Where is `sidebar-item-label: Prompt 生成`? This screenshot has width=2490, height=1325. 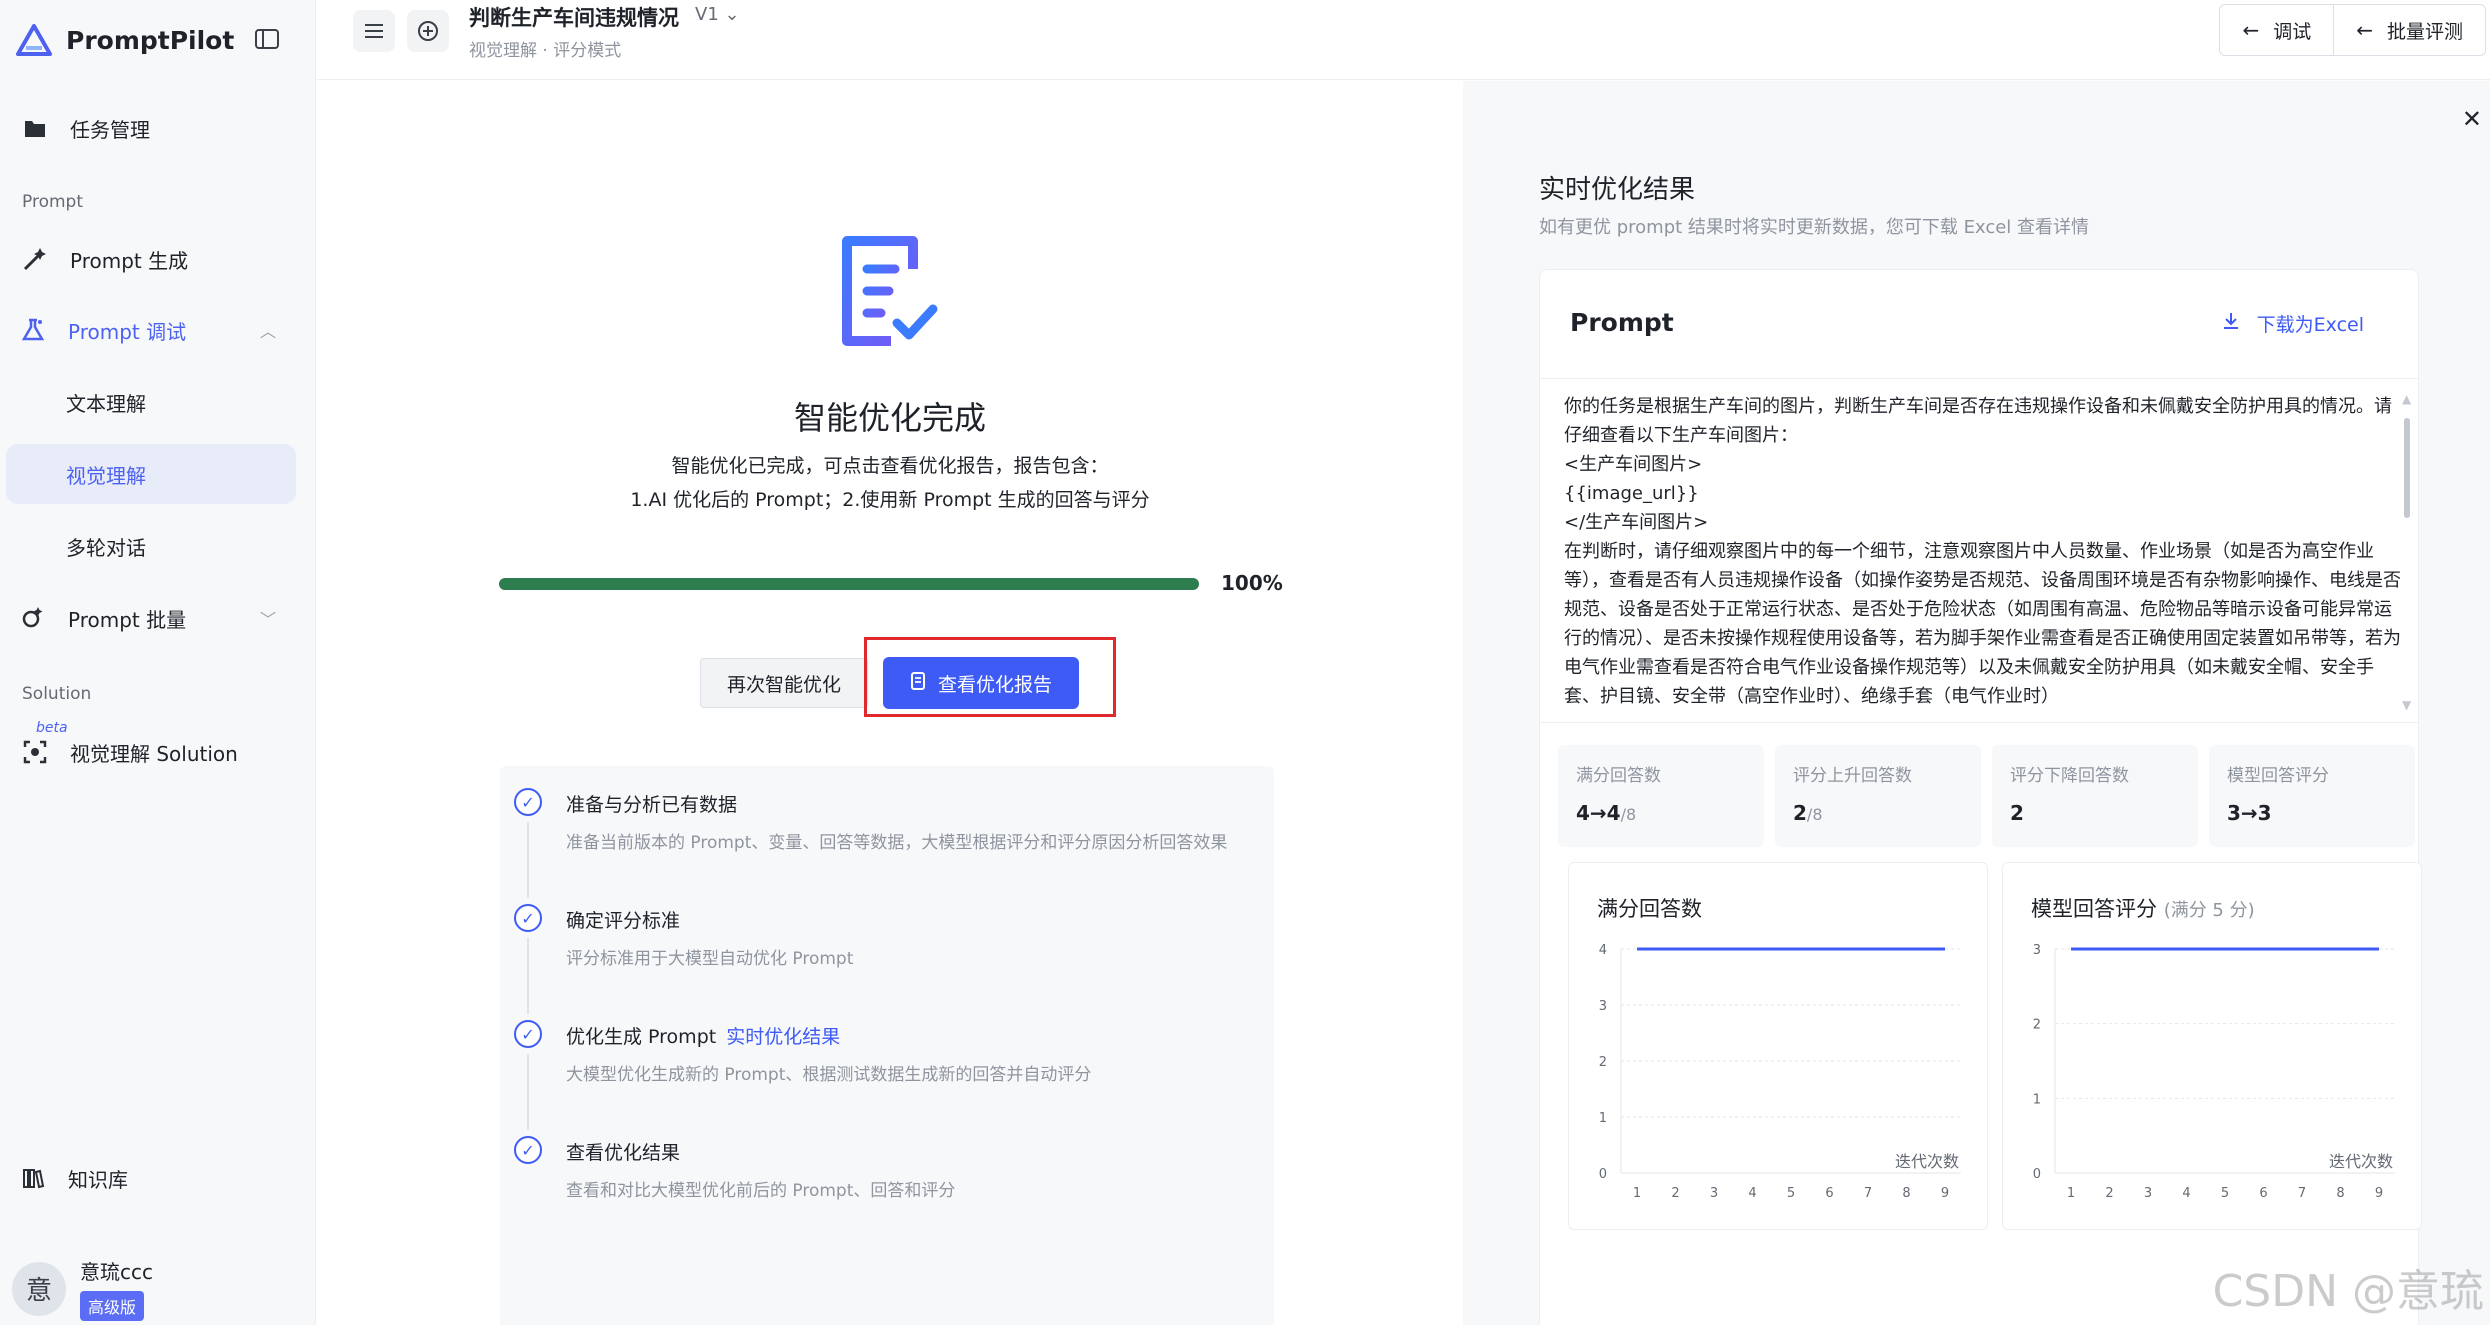
sidebar-item-label: Prompt 生成 is located at coordinates (129, 260).